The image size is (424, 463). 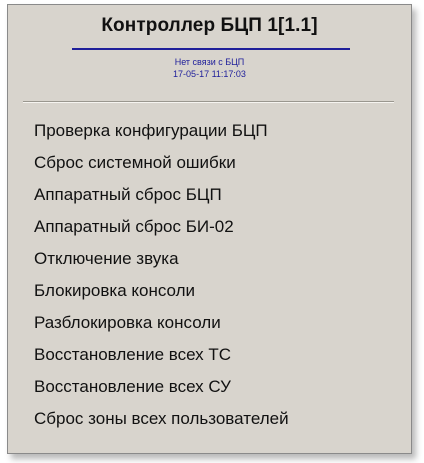 What do you see at coordinates (135, 163) in the screenshot?
I see `menu-item-reset-system-error: Сброс системной ошибки` at bounding box center [135, 163].